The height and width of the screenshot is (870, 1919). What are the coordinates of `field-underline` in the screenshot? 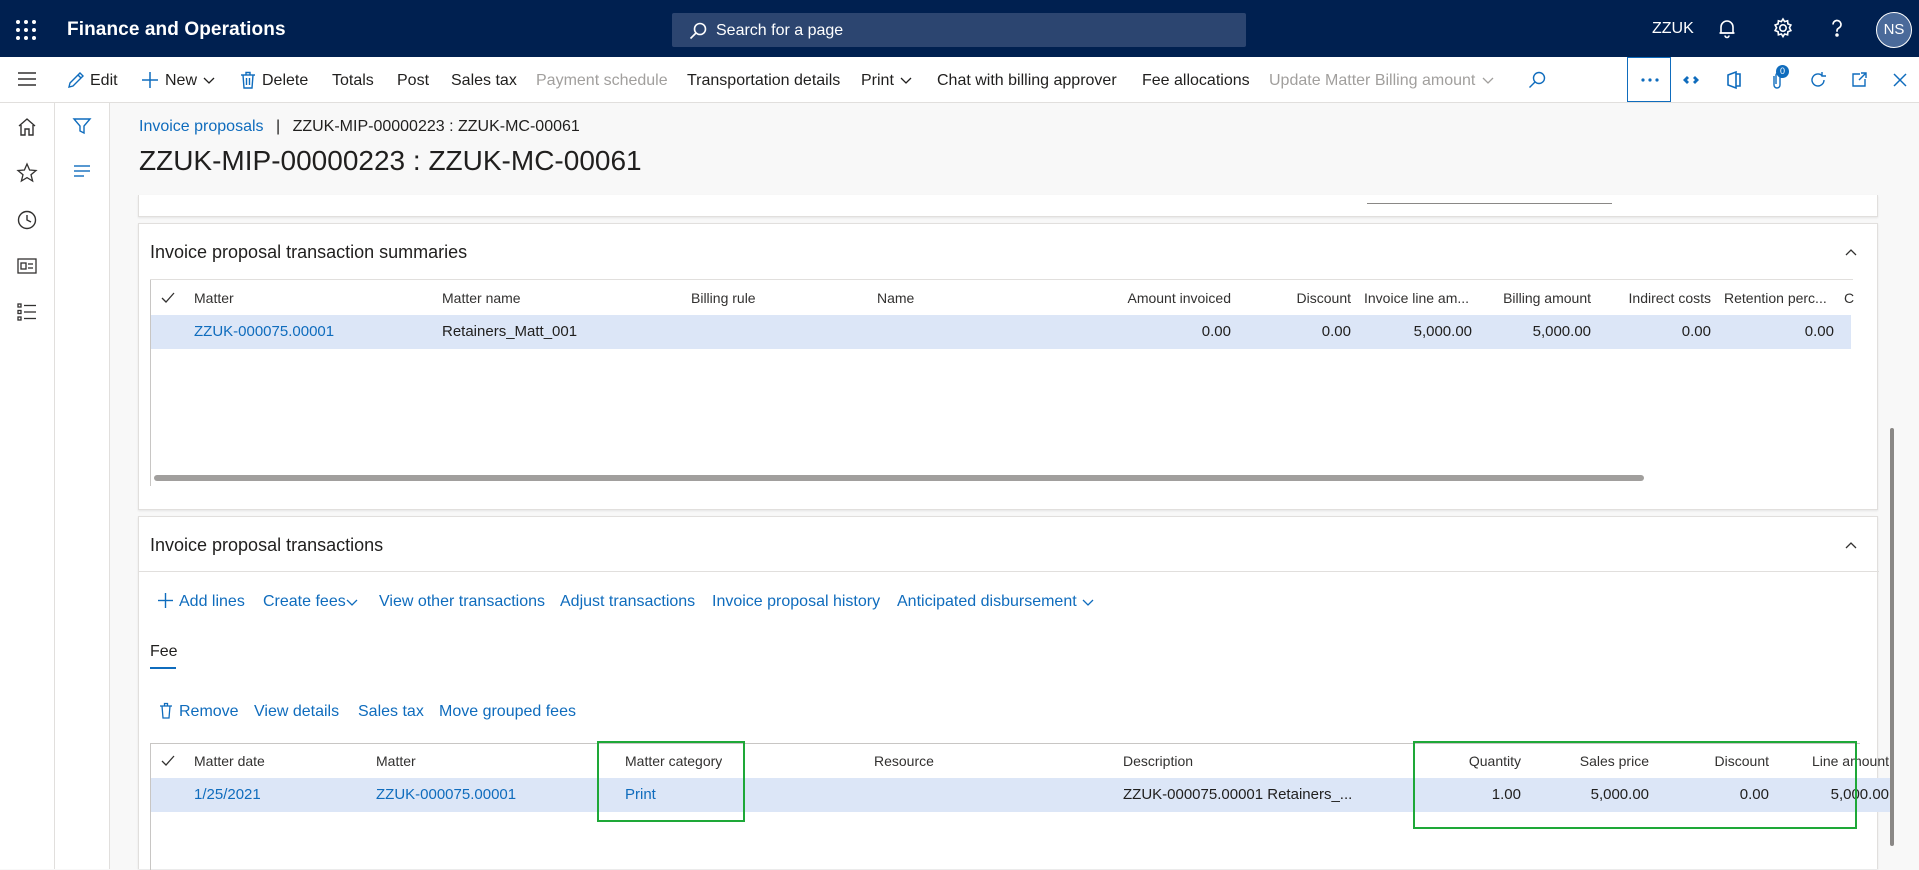 It's located at (1489, 203).